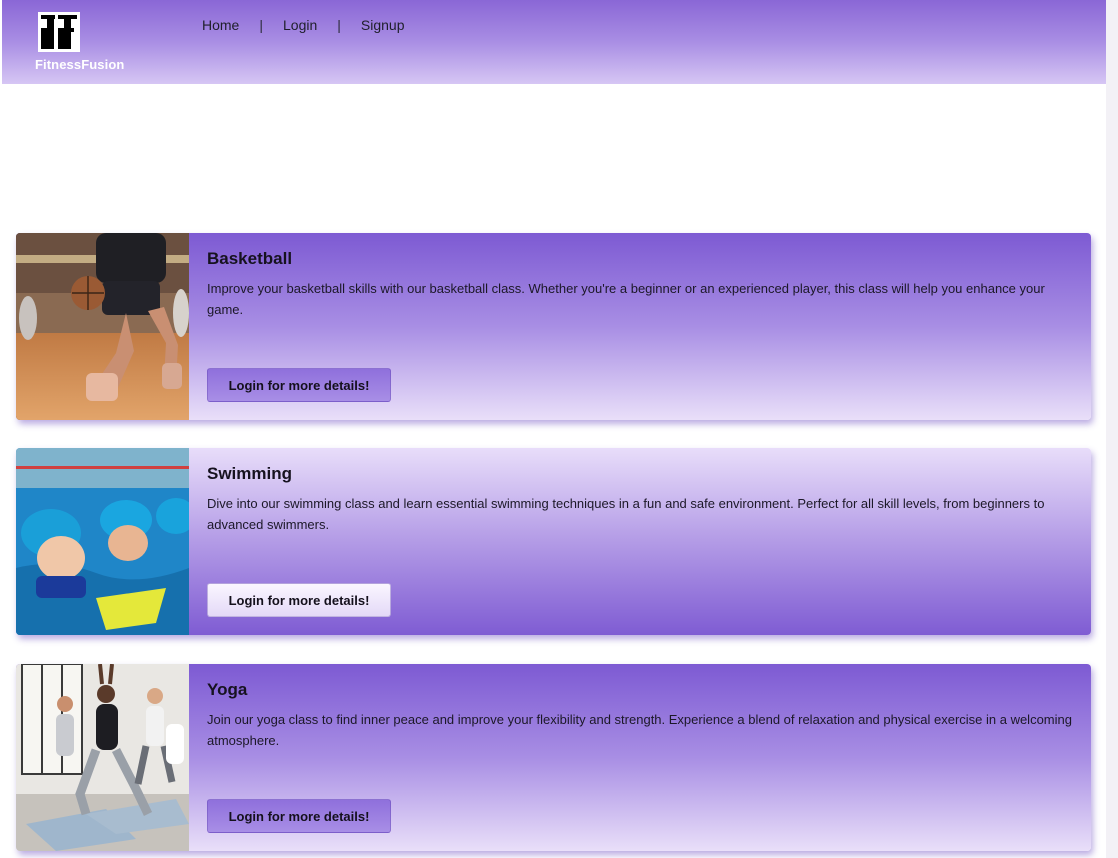 The image size is (1118, 858). What do you see at coordinates (383, 25) in the screenshot?
I see `nav-signup-link: Signup` at bounding box center [383, 25].